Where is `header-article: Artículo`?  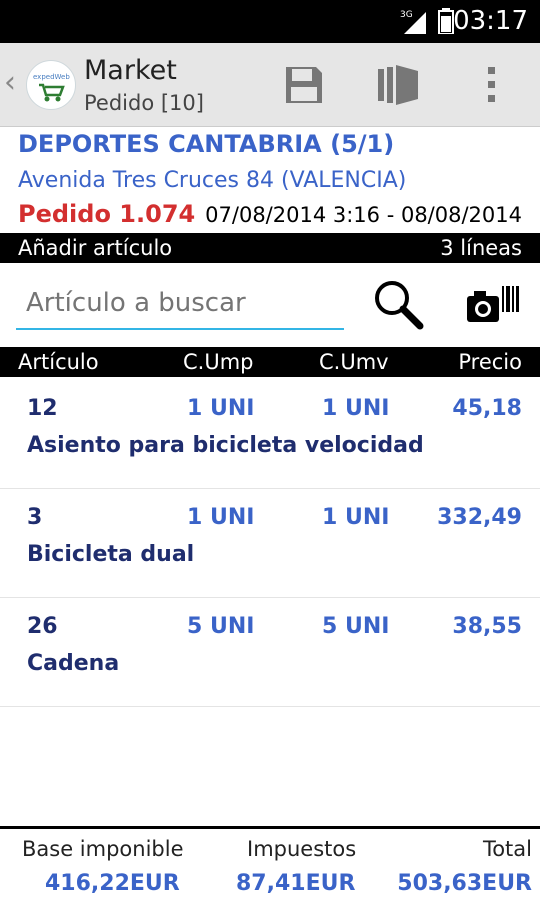
header-article: Artículo is located at coordinates (58, 362).